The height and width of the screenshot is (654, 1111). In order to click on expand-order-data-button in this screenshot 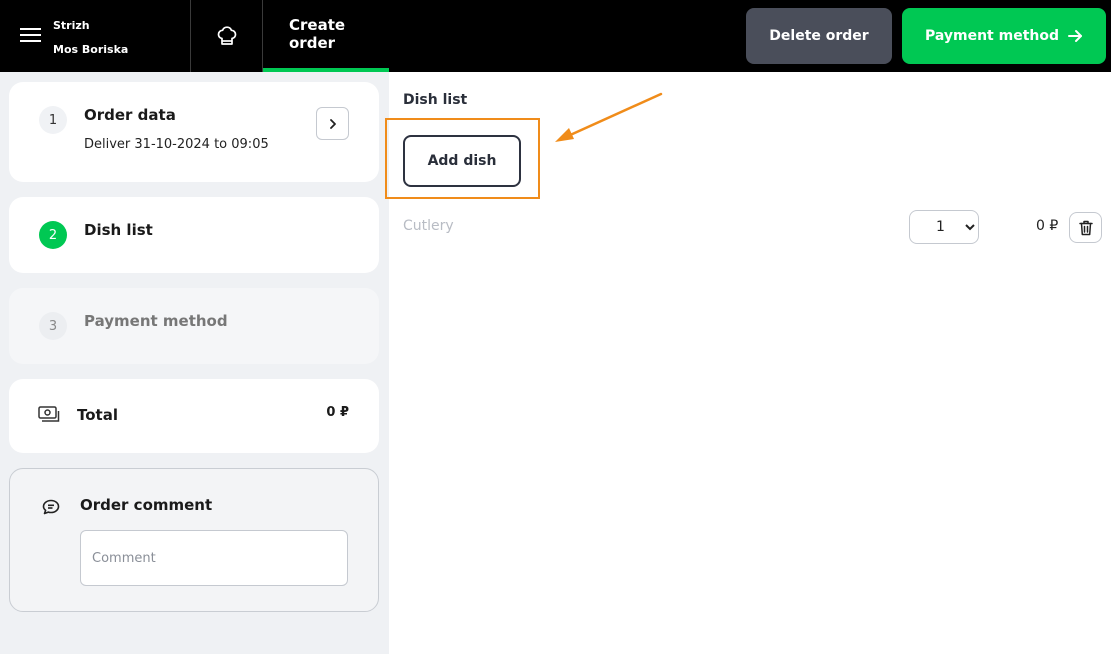, I will do `click(332, 123)`.